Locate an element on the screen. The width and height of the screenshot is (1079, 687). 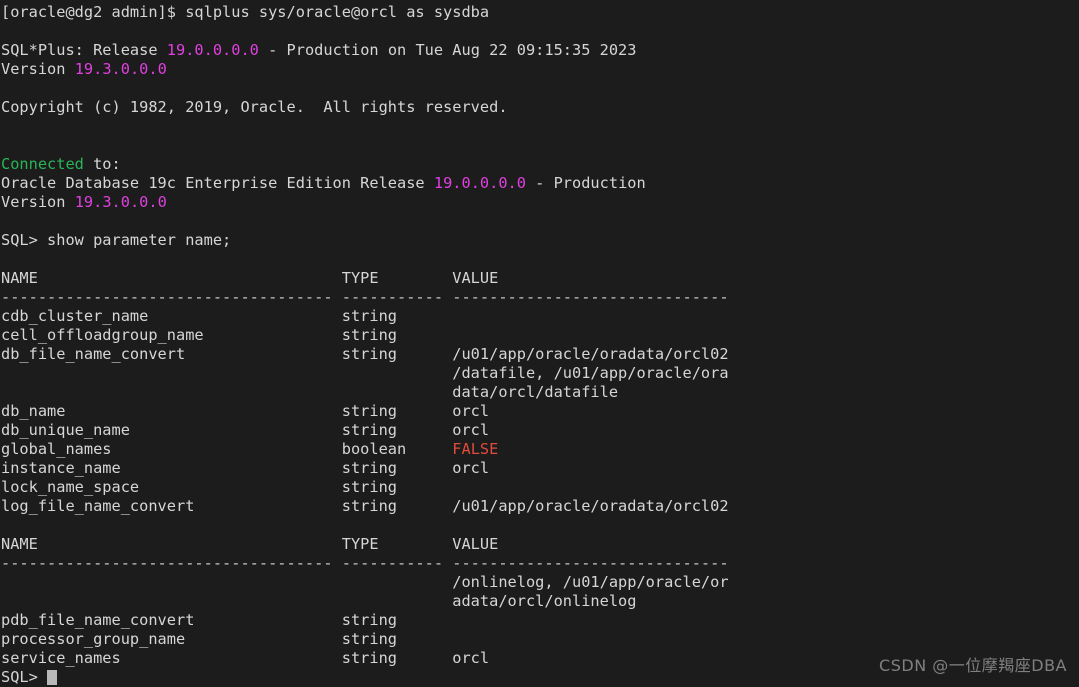
line-db-file-name-convert-c3: data/orcl/datafile is located at coordinates (539, 392).